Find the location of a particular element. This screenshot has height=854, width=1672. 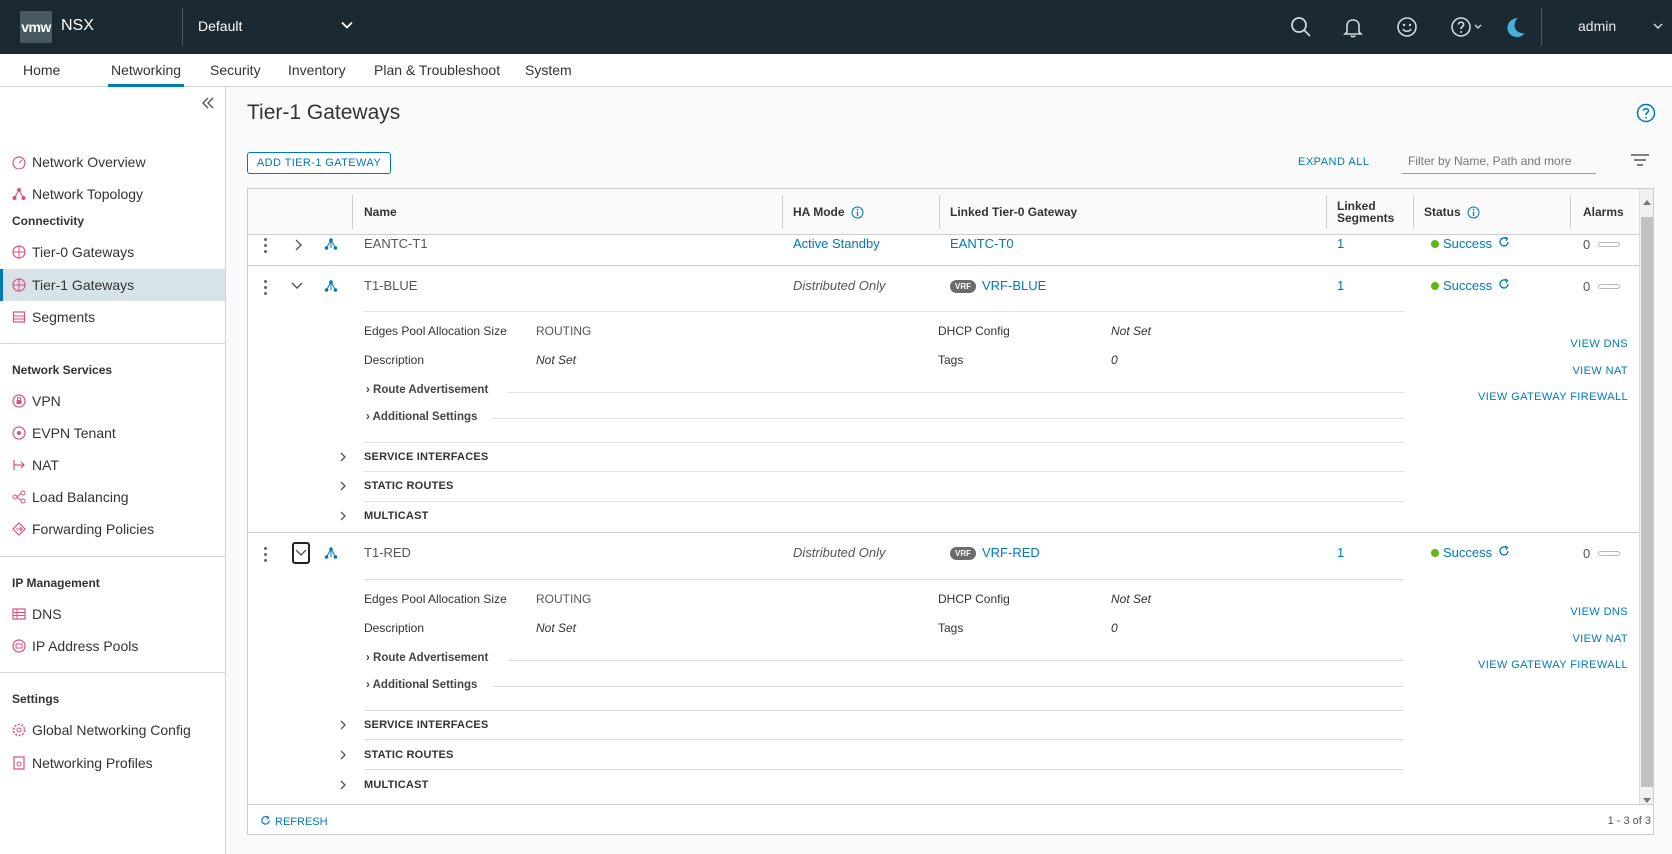

tab-networking: Networking is located at coordinates (146, 74).